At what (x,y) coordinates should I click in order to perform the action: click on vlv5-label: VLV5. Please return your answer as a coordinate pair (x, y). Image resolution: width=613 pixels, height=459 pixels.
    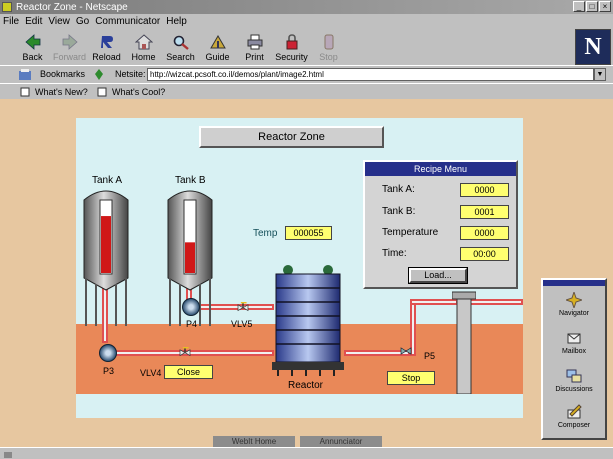
    Looking at the image, I should click on (242, 324).